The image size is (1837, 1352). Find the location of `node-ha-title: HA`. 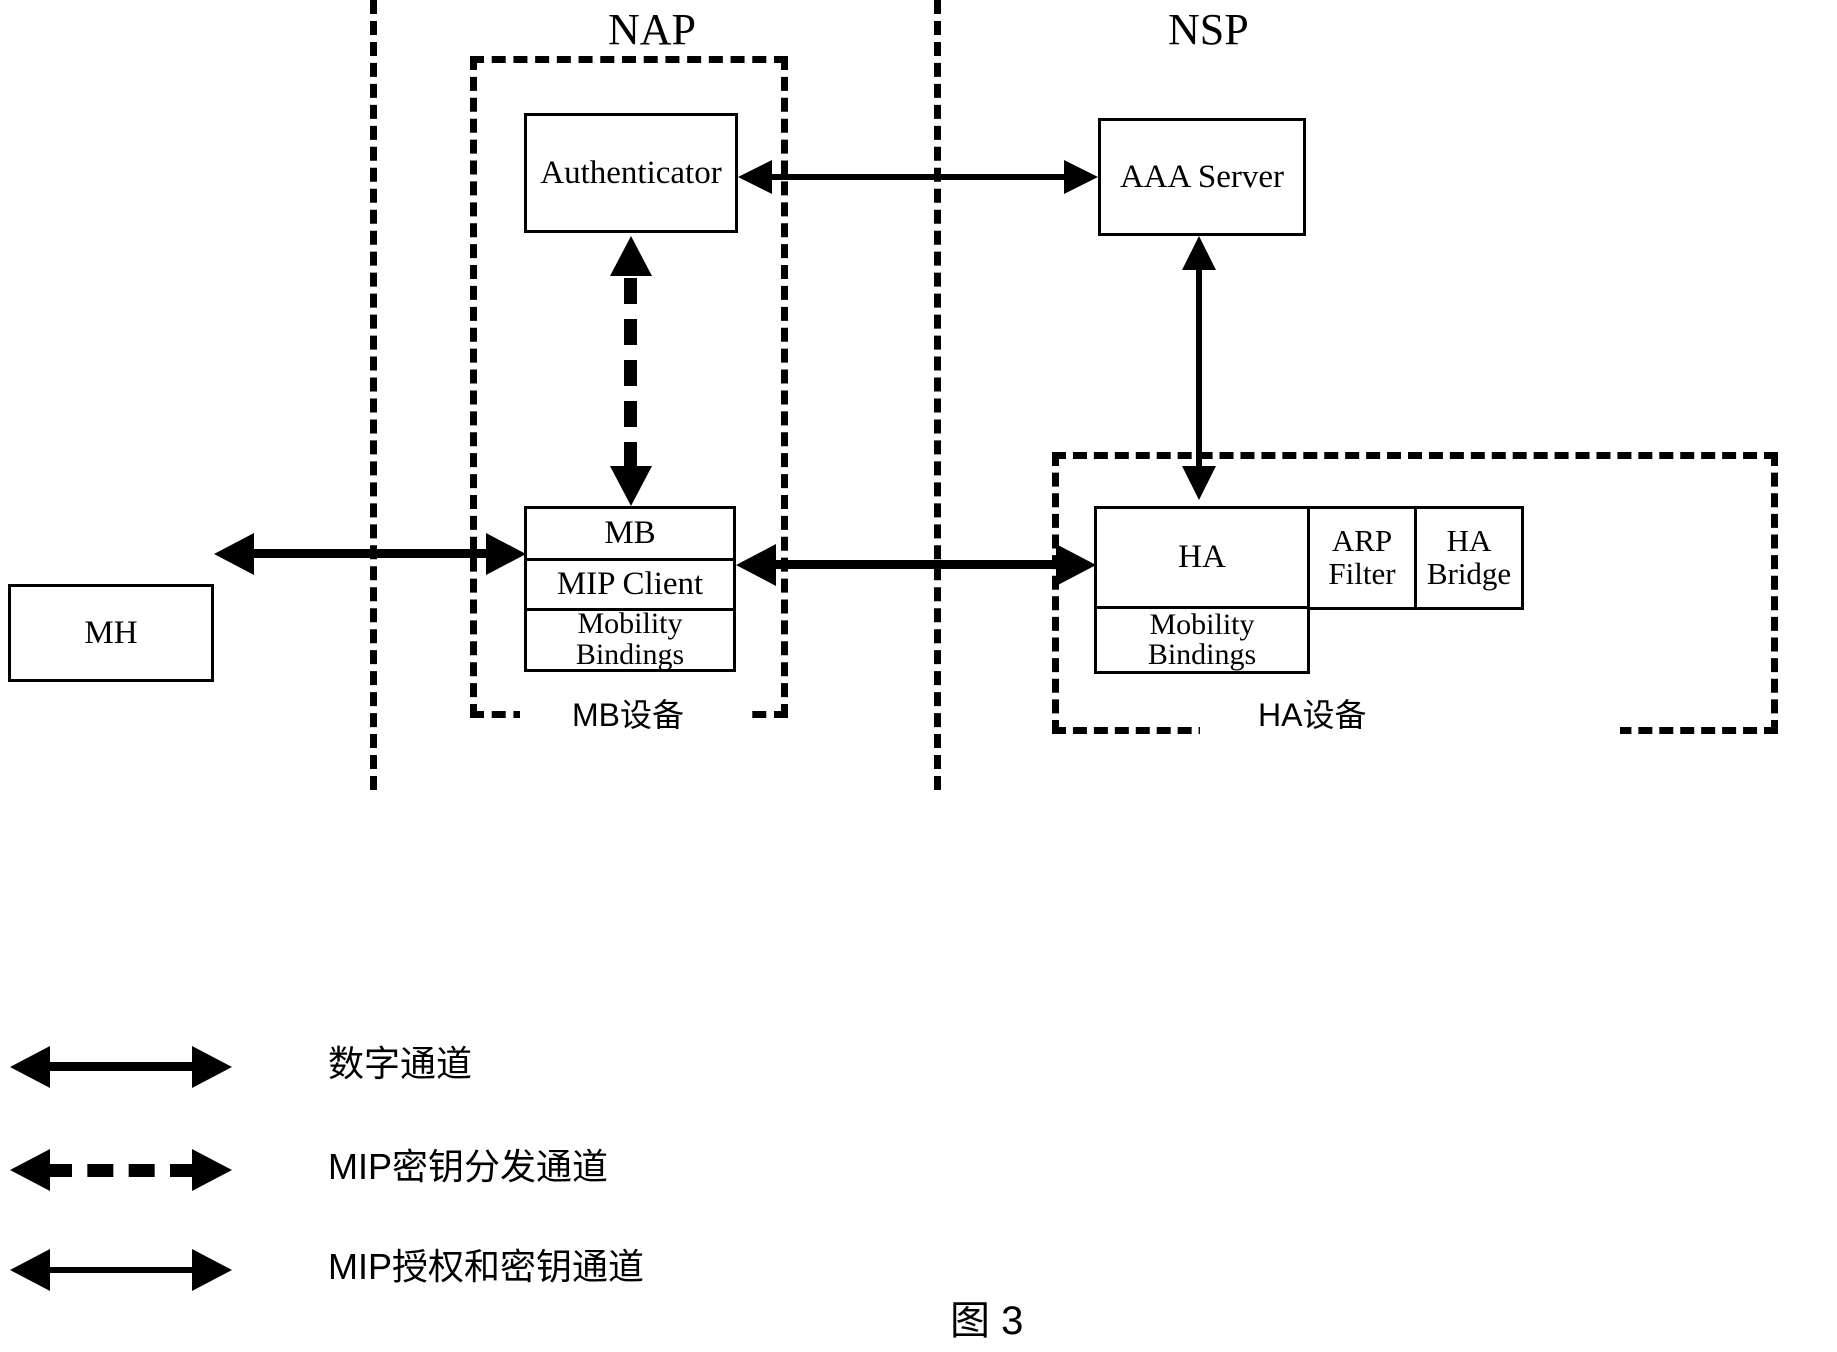

node-ha-title: HA is located at coordinates (1202, 556).